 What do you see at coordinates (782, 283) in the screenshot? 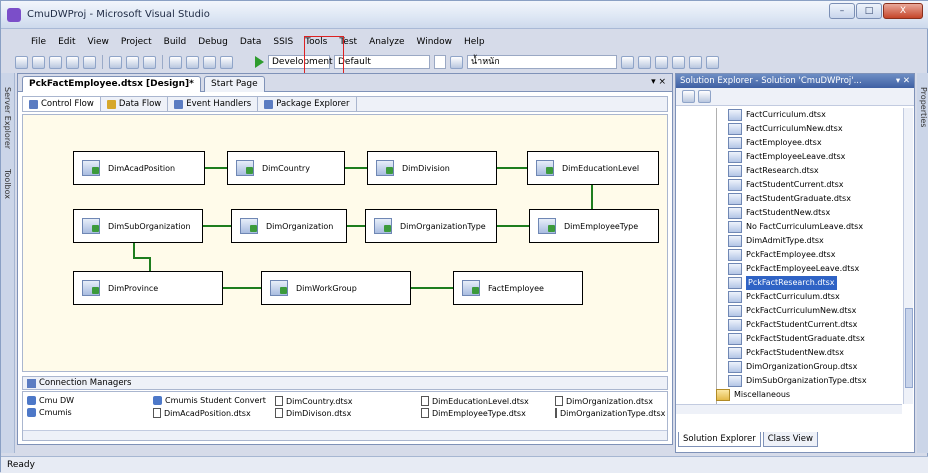
I see `tree-item-selected: PckFactResearch.dtsx` at bounding box center [782, 283].